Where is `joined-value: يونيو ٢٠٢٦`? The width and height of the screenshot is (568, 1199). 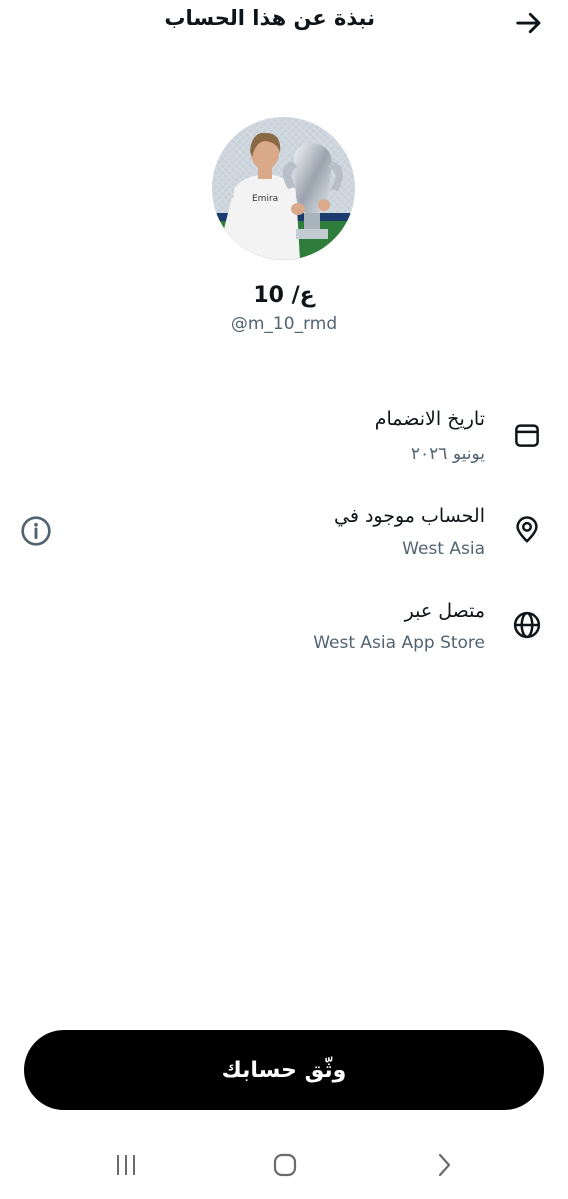 joined-value: يونيو ٢٠٢٦ is located at coordinates (447, 454).